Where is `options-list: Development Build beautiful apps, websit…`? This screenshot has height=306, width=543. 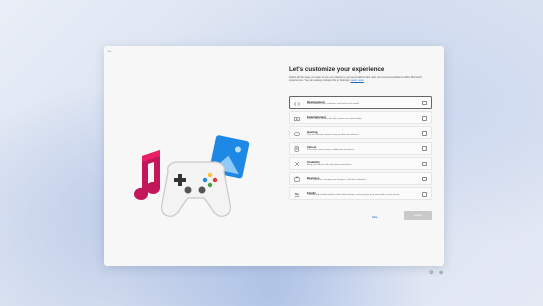 options-list: Development Build beautiful apps, websit… is located at coordinates (360, 149).